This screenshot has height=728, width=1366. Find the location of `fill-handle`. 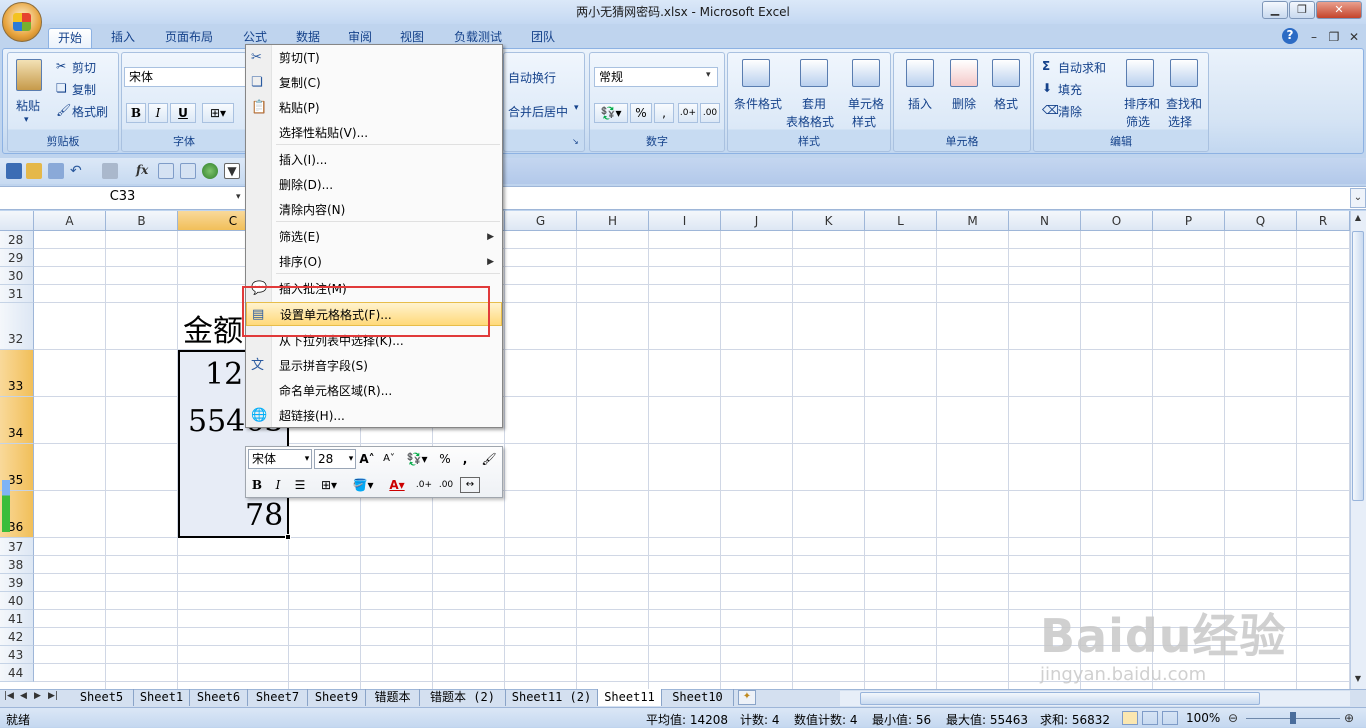

fill-handle is located at coordinates (288, 537).